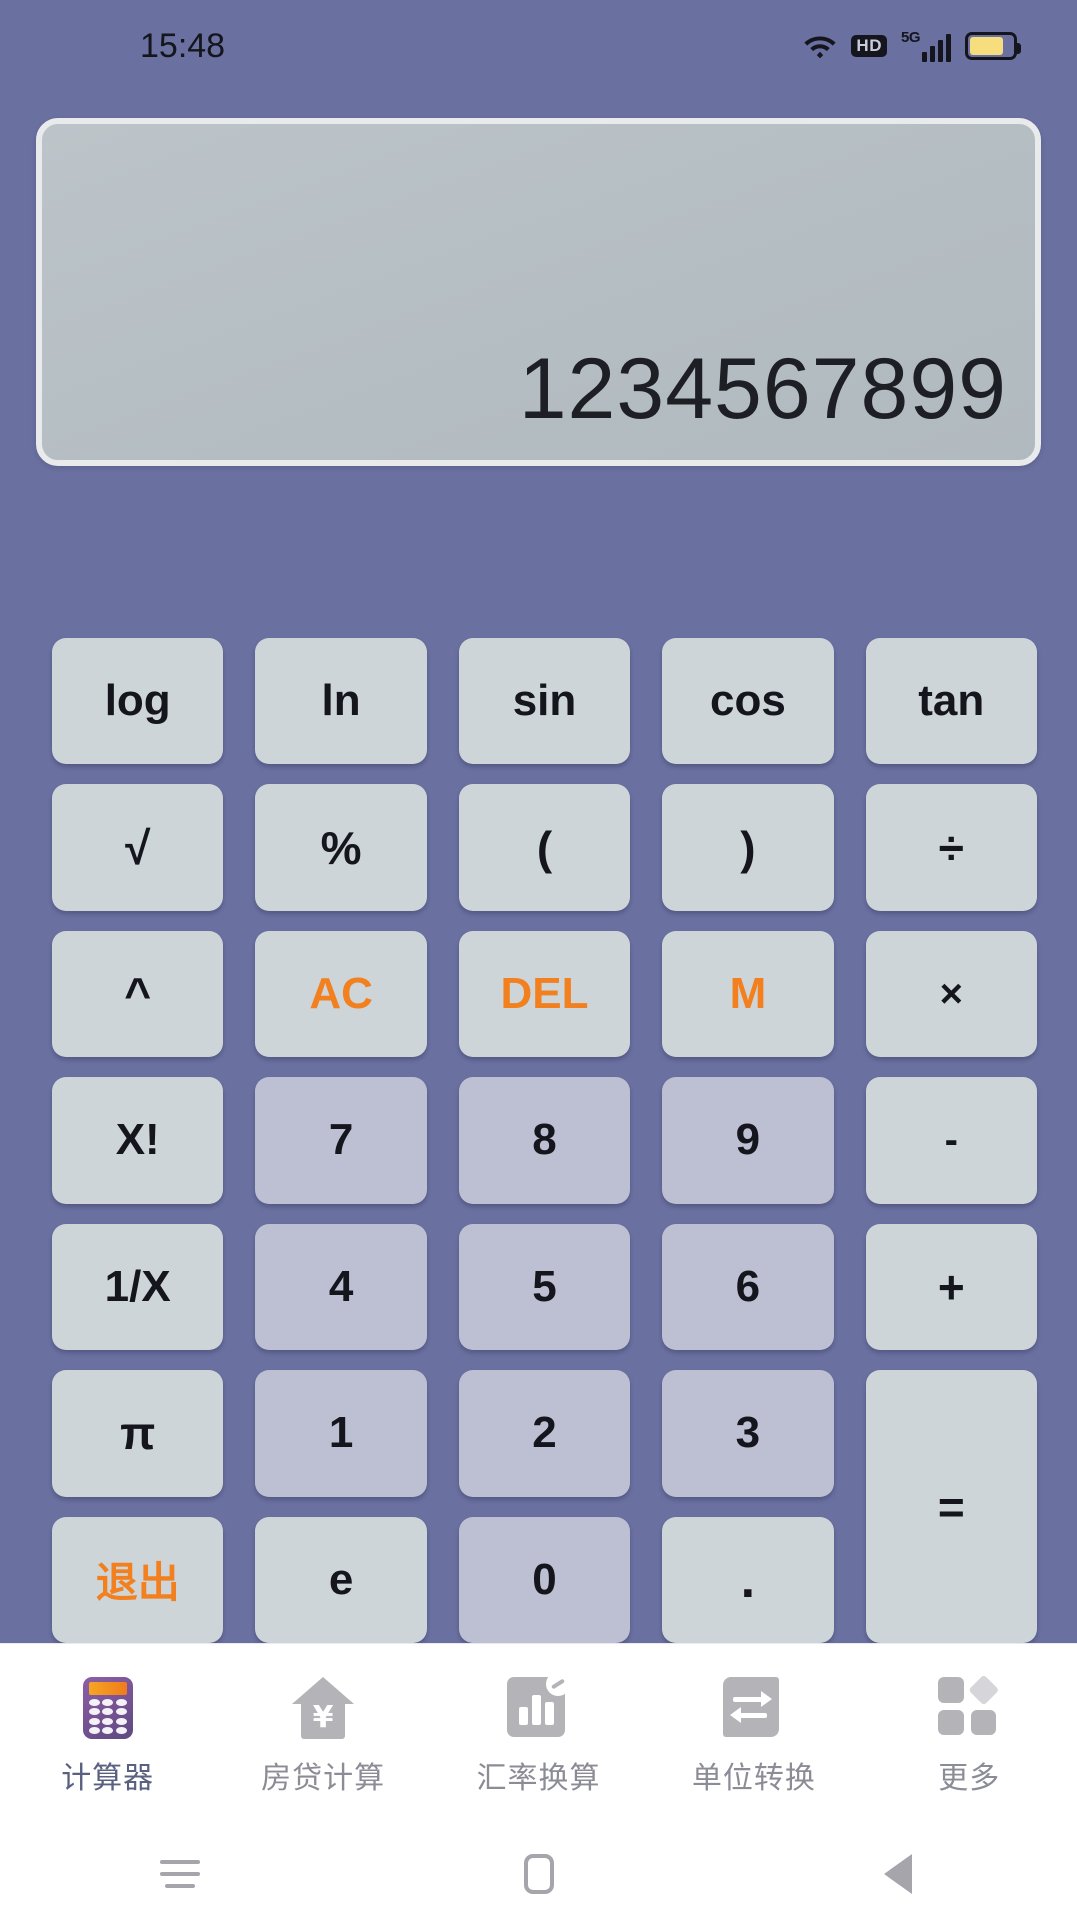 The width and height of the screenshot is (1077, 1917). I want to click on status-time: 15:48, so click(183, 45).